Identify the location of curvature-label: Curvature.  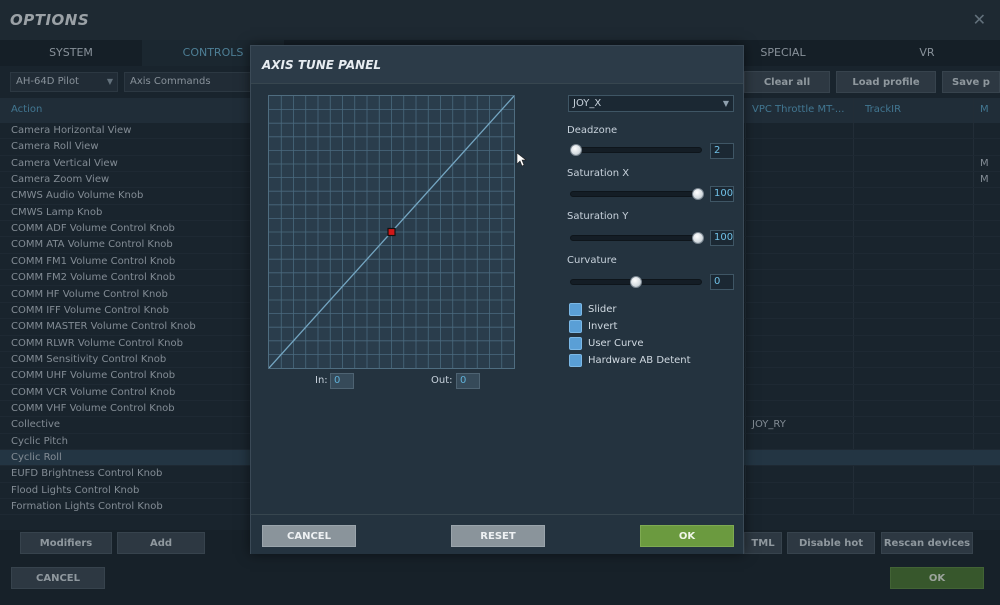
(592, 260).